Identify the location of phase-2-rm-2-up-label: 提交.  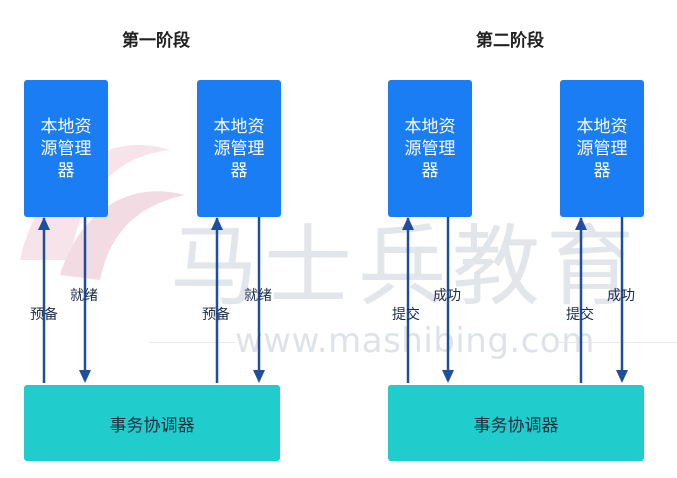
(580, 315).